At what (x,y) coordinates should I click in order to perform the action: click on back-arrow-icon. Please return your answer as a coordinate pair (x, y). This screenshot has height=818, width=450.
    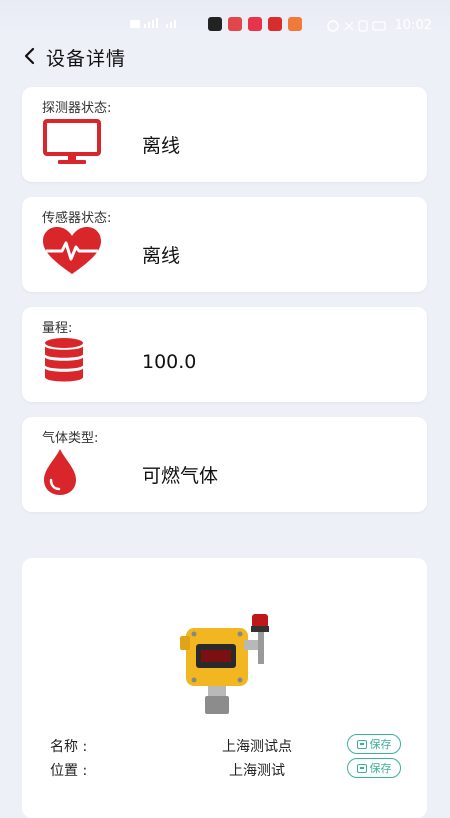
    Looking at the image, I should click on (30, 56).